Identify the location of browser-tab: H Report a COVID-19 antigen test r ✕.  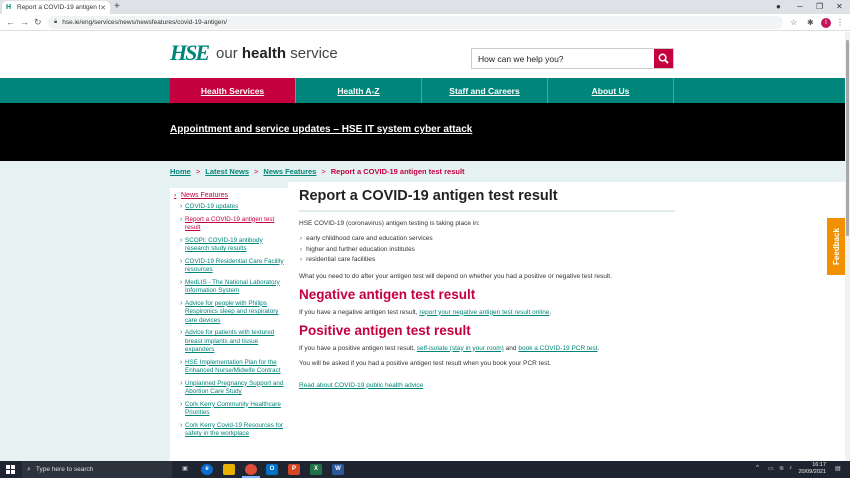
(56, 7).